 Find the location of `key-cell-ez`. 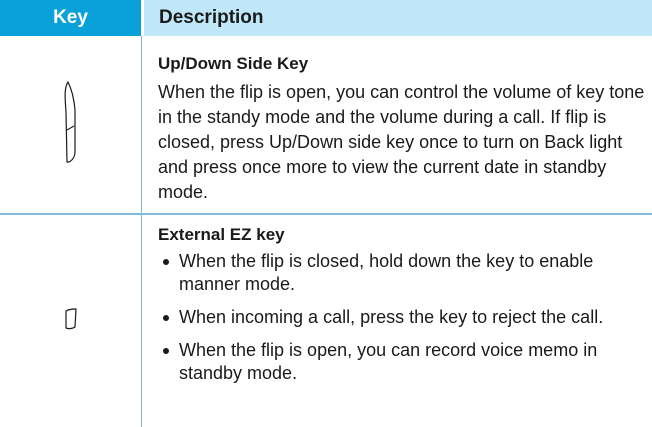

key-cell-ez is located at coordinates (70, 321).